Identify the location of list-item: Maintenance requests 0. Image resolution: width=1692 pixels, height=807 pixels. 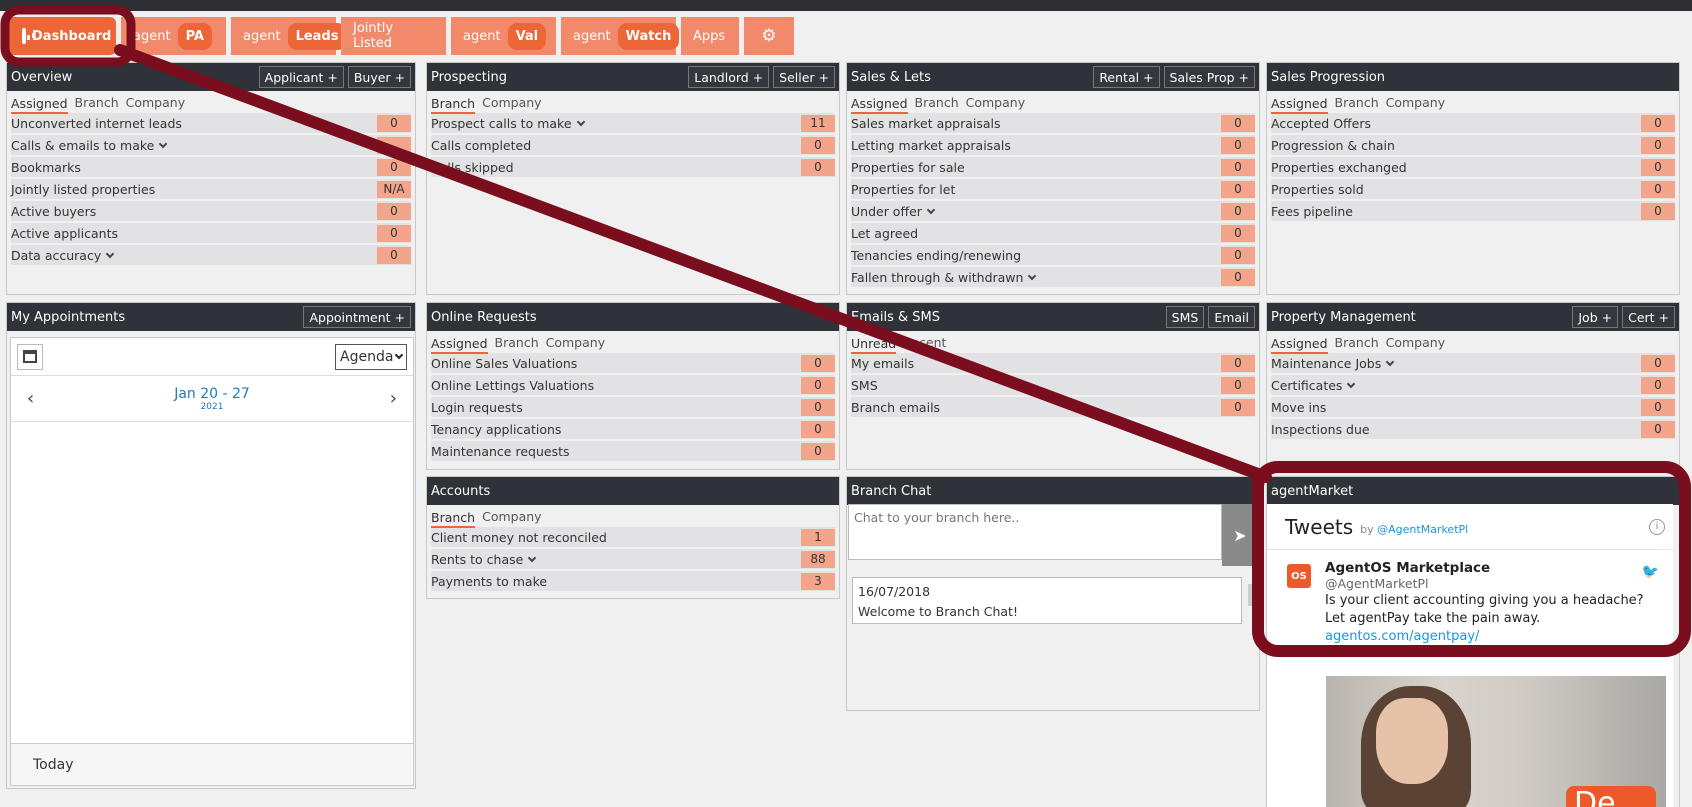
(633, 451).